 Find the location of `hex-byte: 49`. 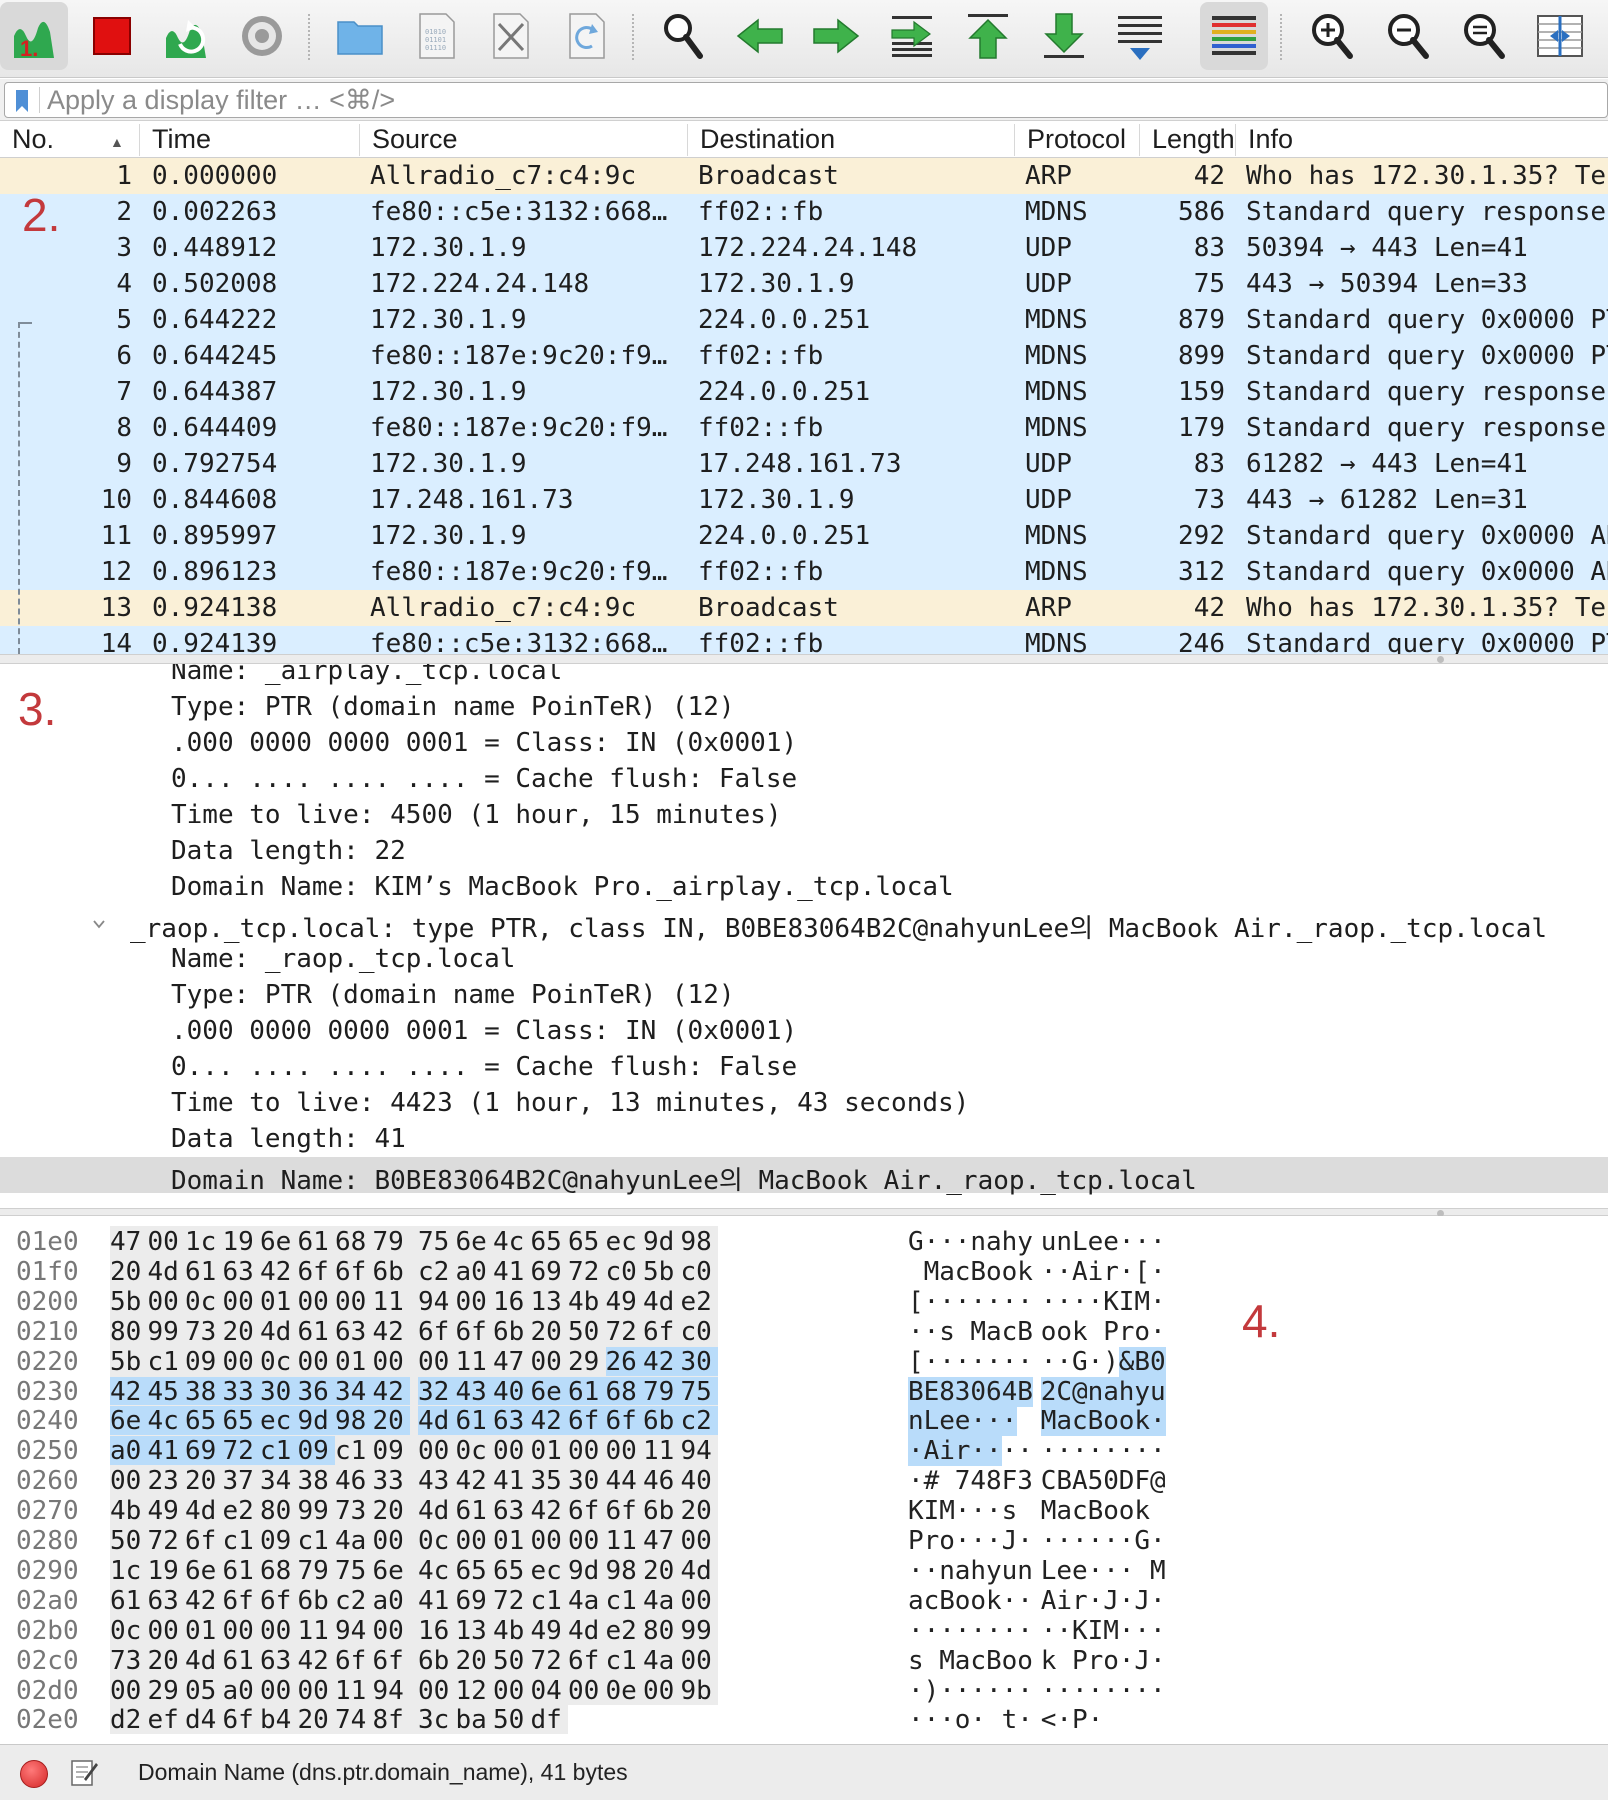

hex-byte: 49 is located at coordinates (167, 1511).